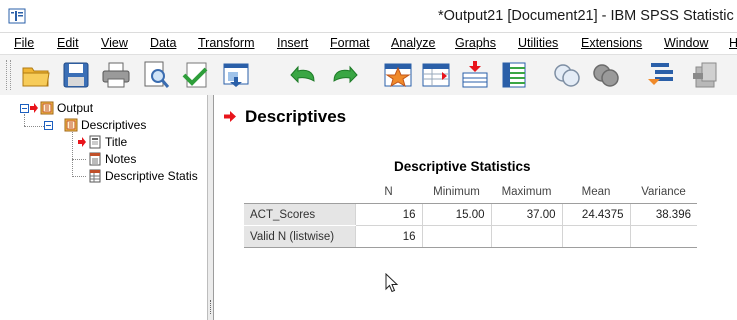 Image resolution: width=737 pixels, height=320 pixels. Describe the element at coordinates (514, 75) in the screenshot. I see `variables-icon` at that location.